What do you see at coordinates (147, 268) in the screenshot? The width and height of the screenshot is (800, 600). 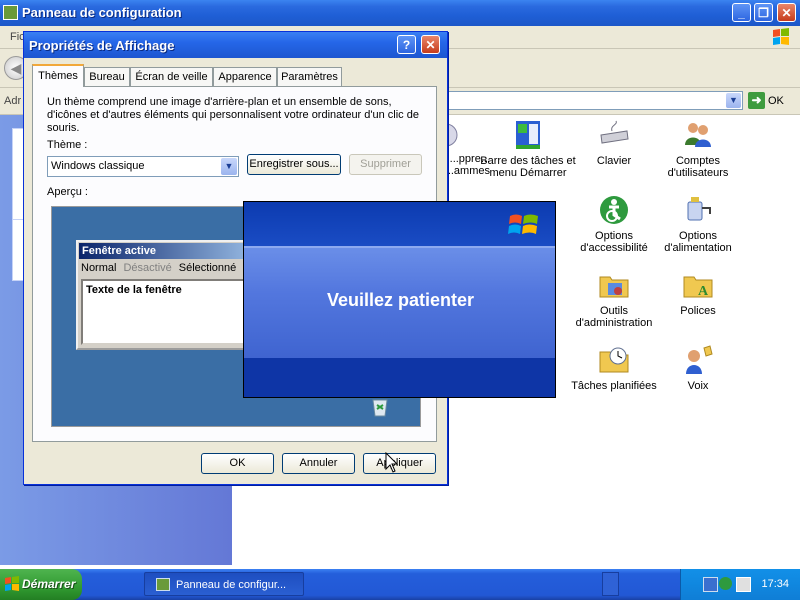 I see `preview-menu-disabled: Désactivé` at bounding box center [147, 268].